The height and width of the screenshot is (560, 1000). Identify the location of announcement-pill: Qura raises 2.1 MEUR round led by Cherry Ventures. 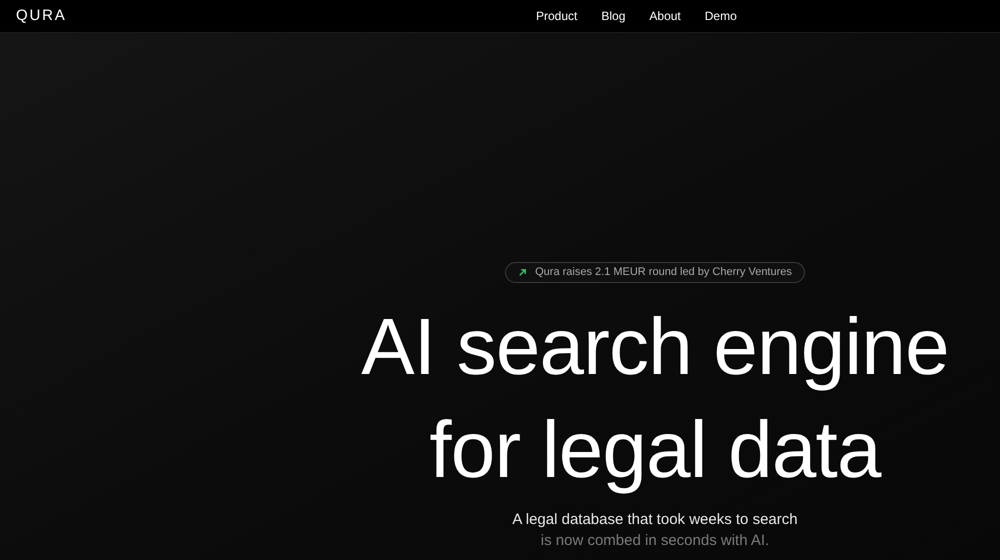
(655, 272).